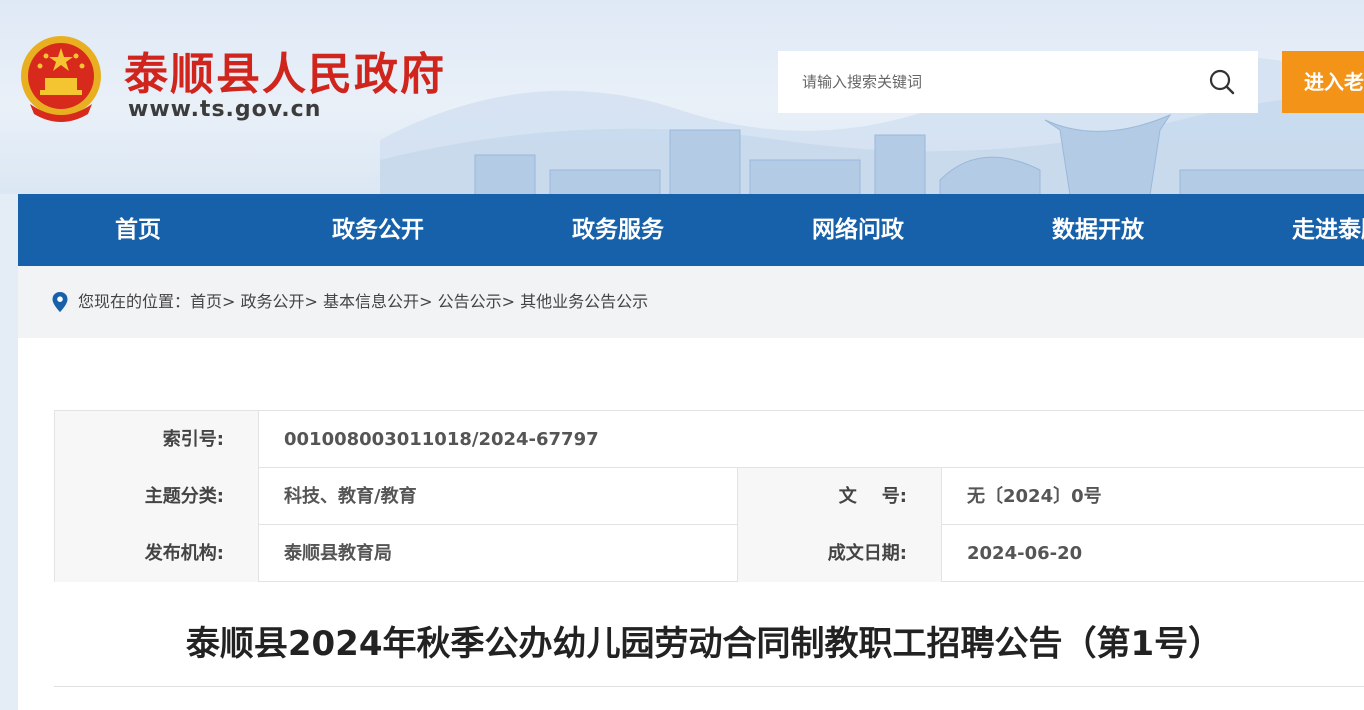 The width and height of the screenshot is (1364, 710). I want to click on meta-row-publisher: 发布机构: 泰顺县教育局 成文日期: 2024-06-20, so click(709, 553).